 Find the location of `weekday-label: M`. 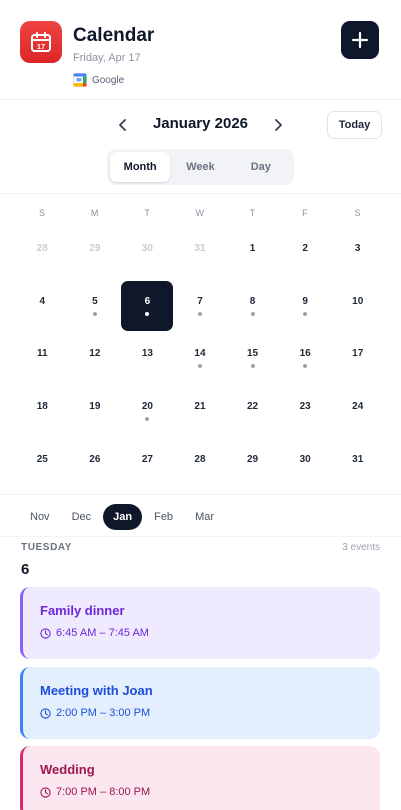

weekday-label: M is located at coordinates (94, 213).